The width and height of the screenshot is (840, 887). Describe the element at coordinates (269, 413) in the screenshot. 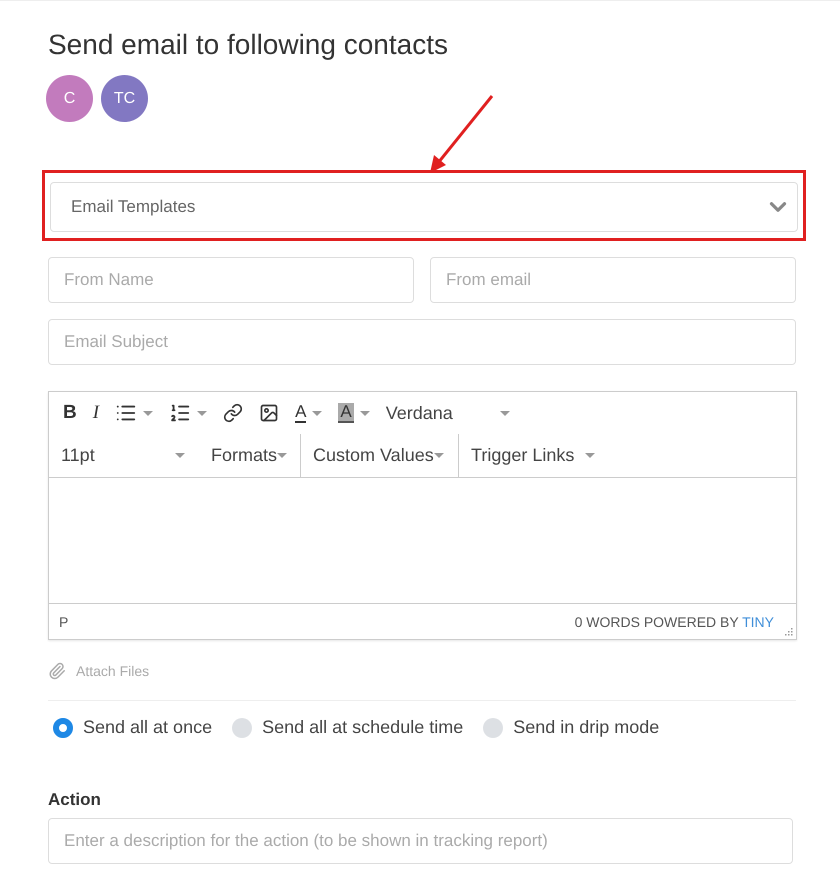

I see `image-icon` at that location.